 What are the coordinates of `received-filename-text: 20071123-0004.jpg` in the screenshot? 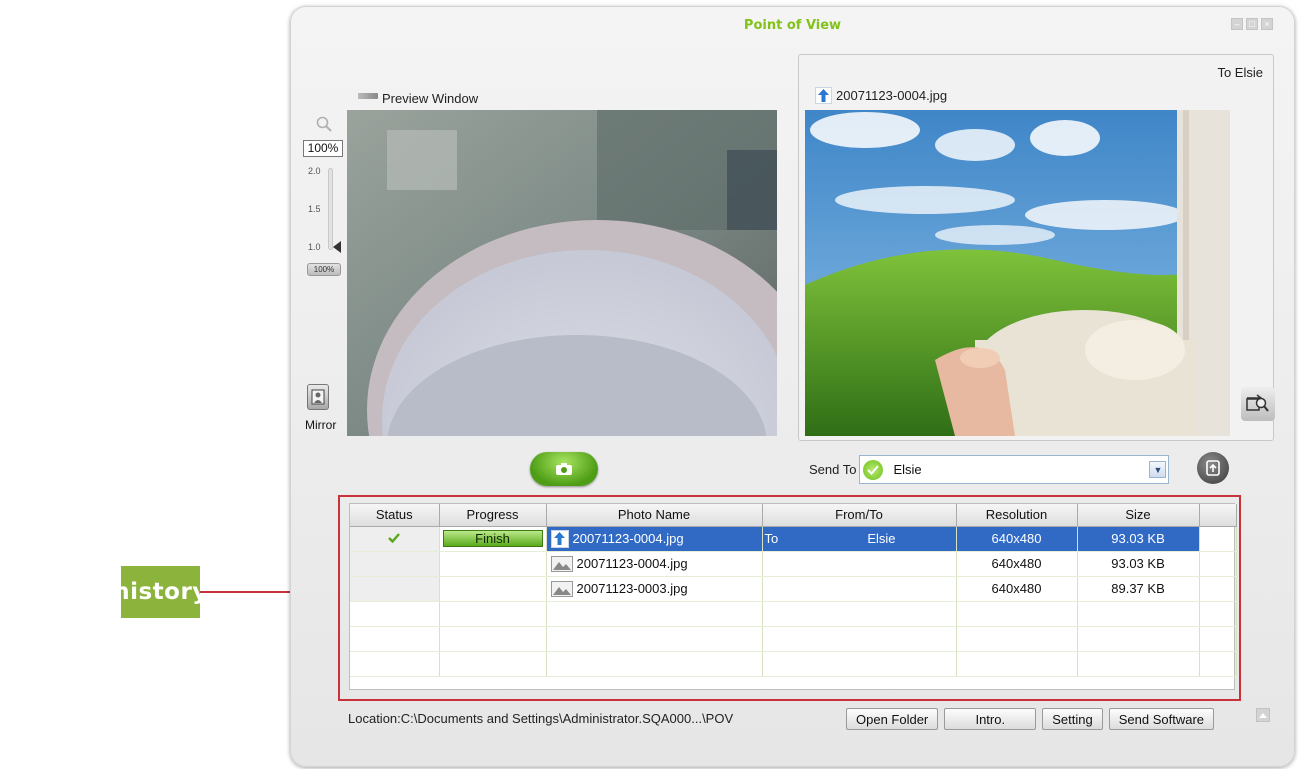 It's located at (892, 95).